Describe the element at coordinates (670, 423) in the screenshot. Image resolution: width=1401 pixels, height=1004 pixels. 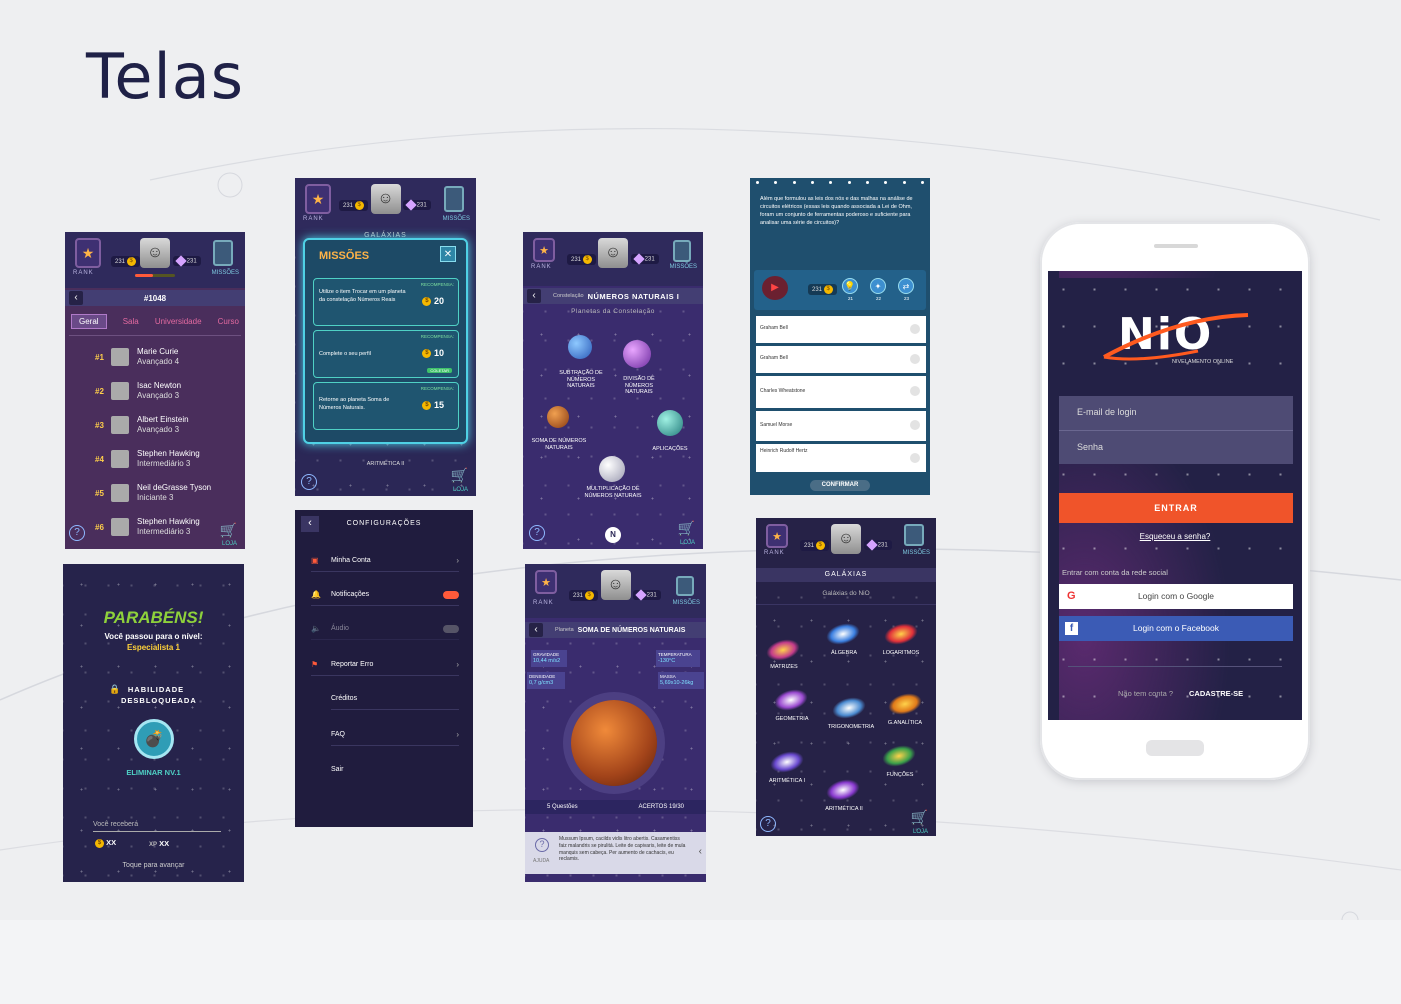
I see `planet-applications` at that location.